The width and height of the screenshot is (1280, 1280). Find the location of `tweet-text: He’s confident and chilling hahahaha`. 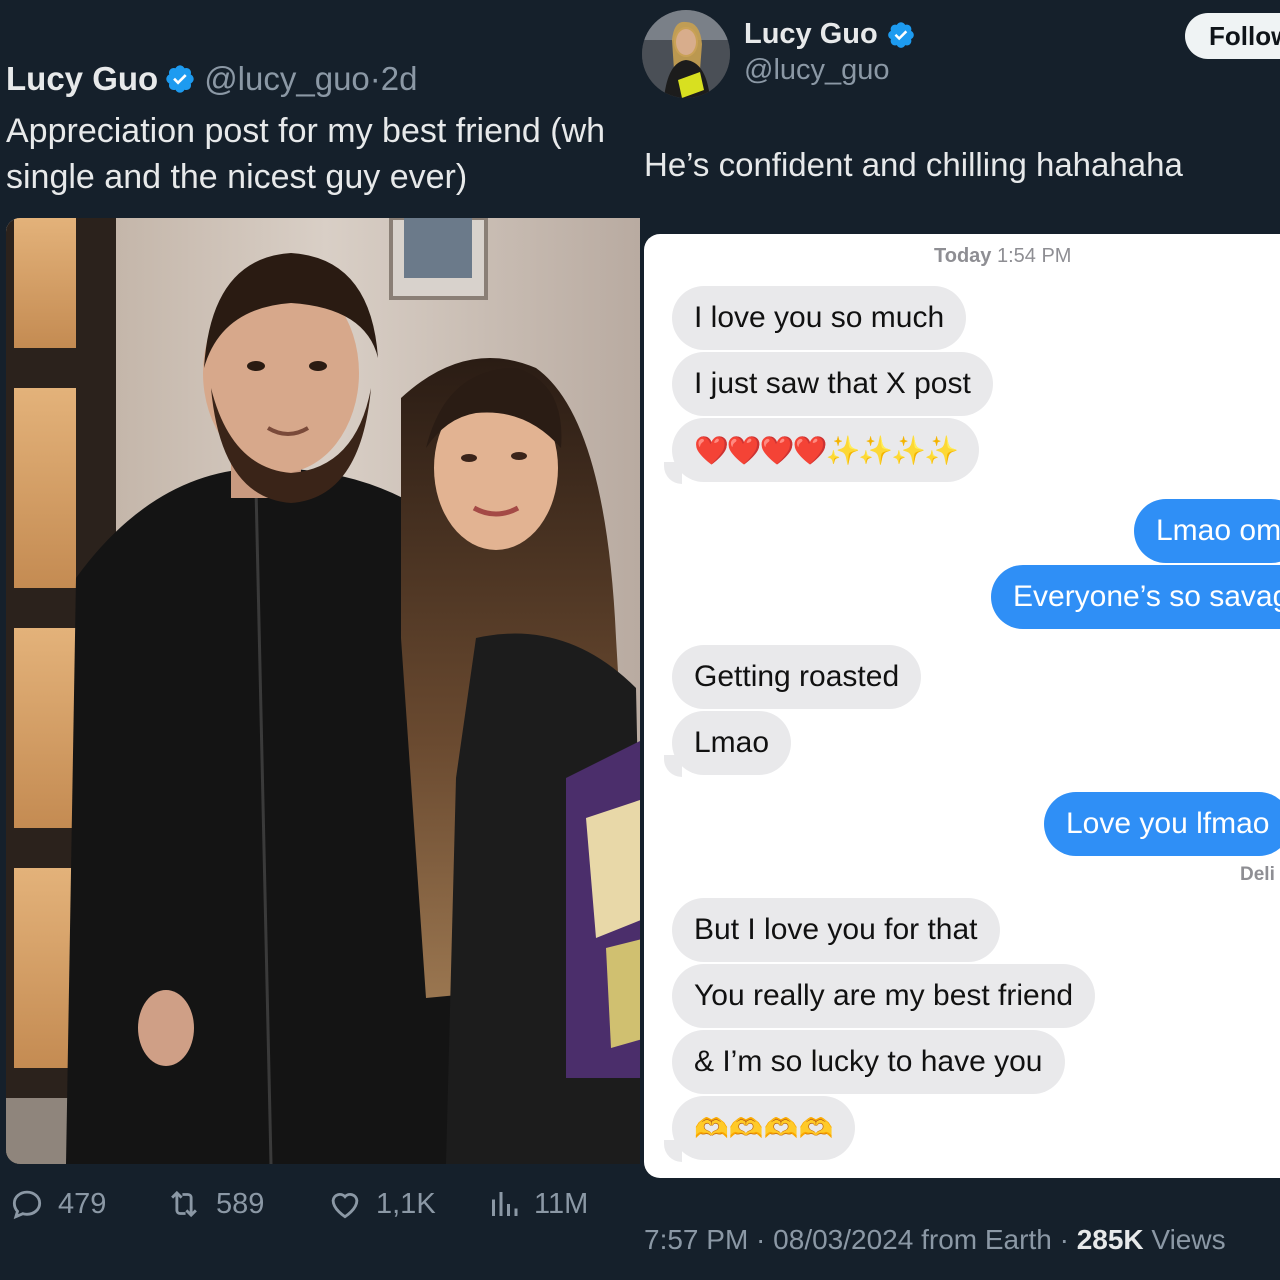

tweet-text: He’s confident and chilling hahahaha is located at coordinates (913, 164).